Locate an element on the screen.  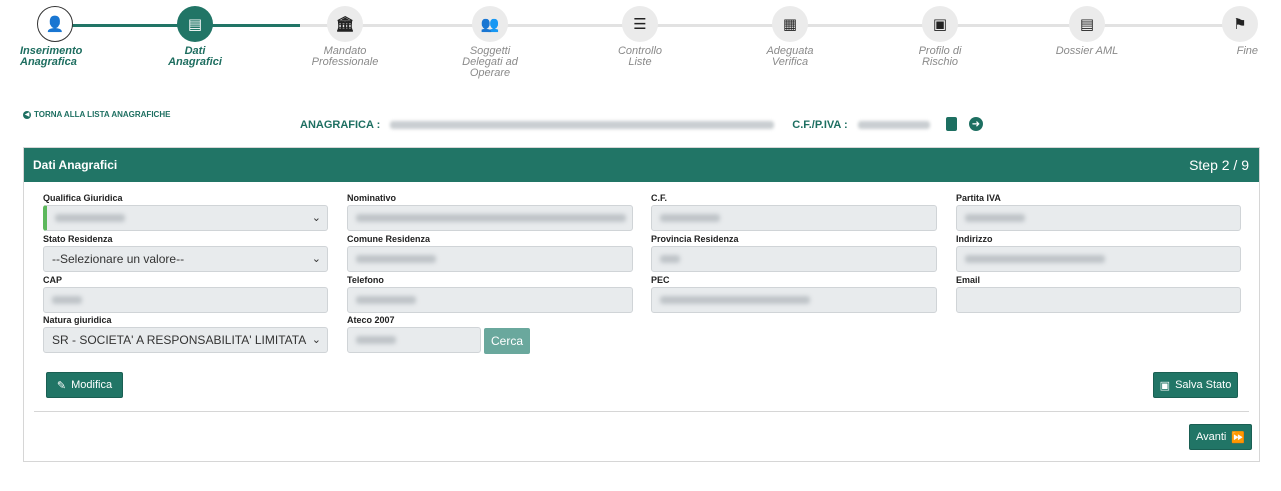
cf-input is located at coordinates (794, 218).